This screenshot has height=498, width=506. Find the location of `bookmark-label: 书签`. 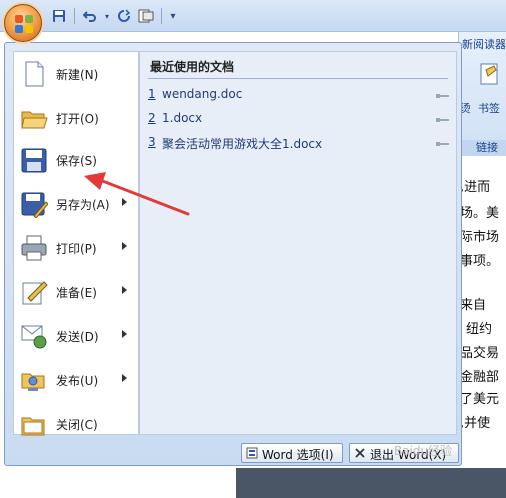

bookmark-label: 书签 is located at coordinates (489, 108).